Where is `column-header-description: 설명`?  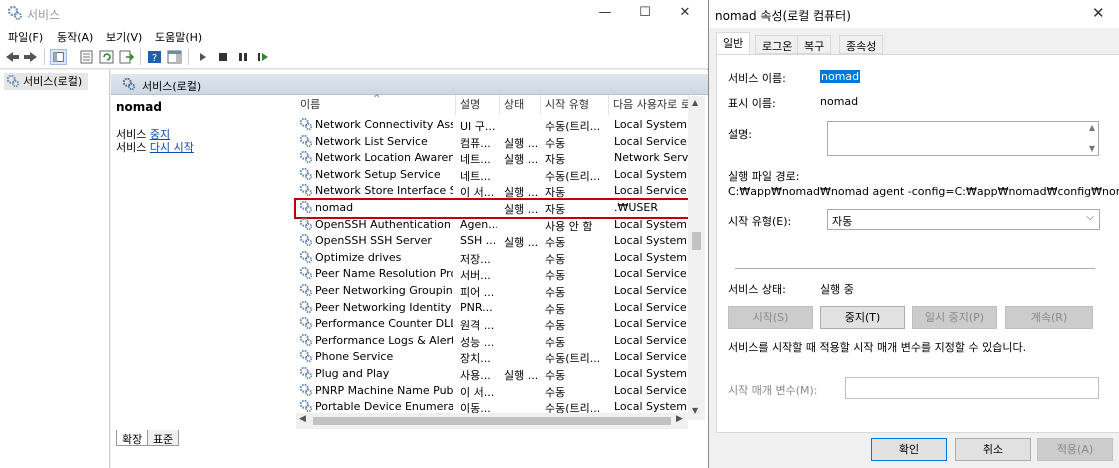
column-header-description: 설명 is located at coordinates (478, 105).